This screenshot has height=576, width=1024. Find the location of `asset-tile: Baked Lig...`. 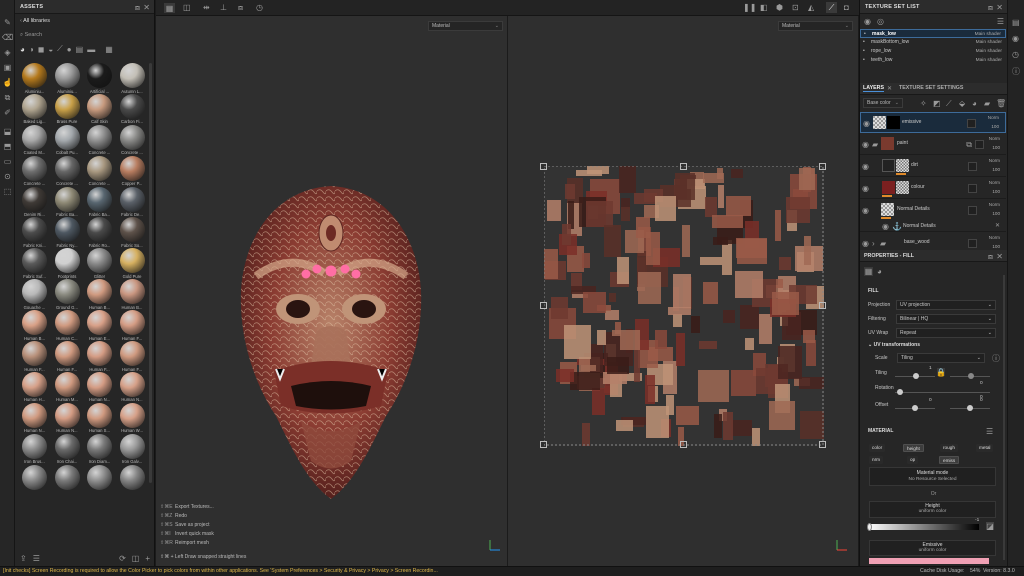

asset-tile: Baked Lig... is located at coordinates (34, 109).